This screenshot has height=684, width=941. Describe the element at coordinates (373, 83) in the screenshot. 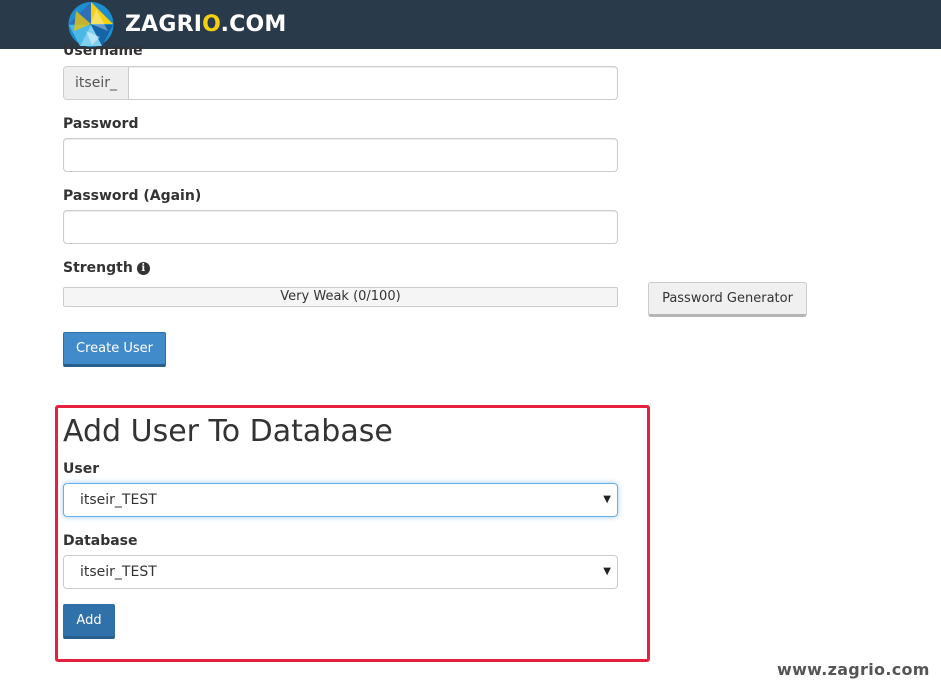

I see `username-input` at that location.